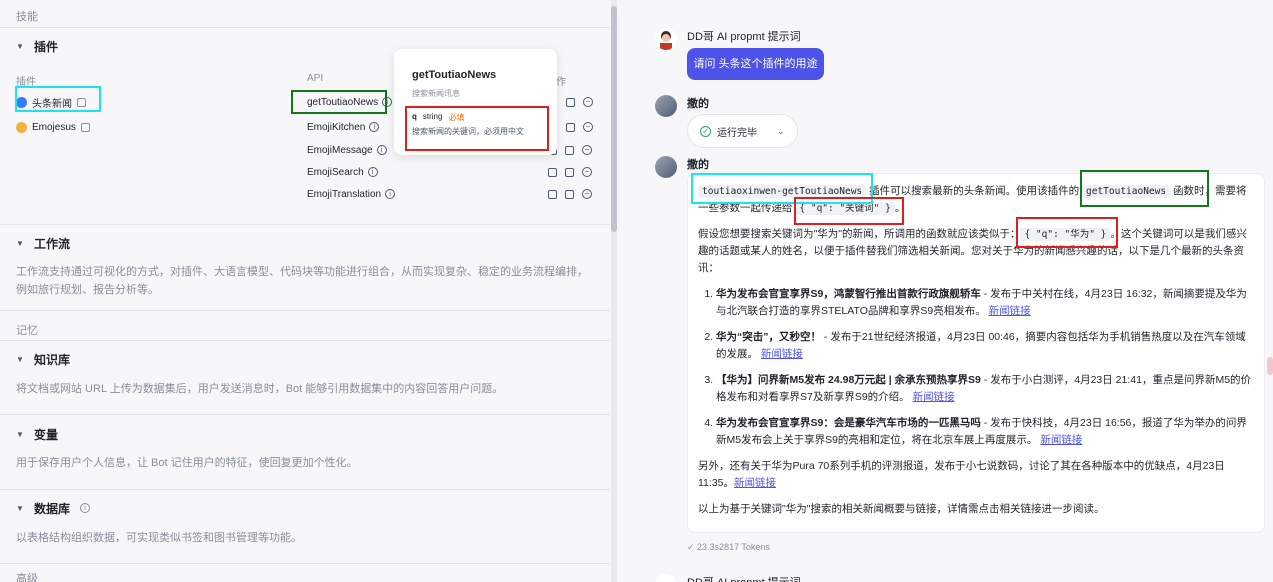  I want to click on param-type: string, so click(432, 116).